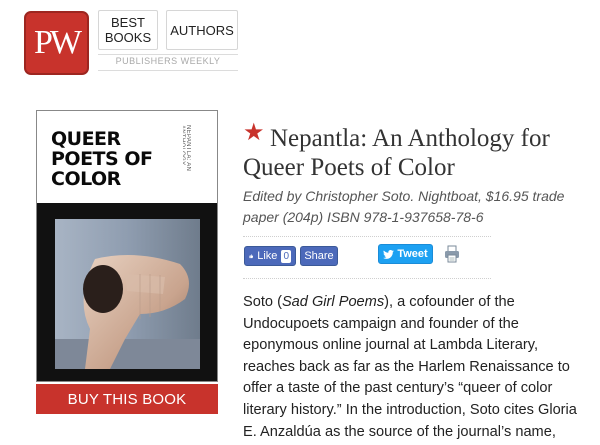 The height and width of the screenshot is (445, 600). I want to click on review-text: Soto (, so click(262, 302).